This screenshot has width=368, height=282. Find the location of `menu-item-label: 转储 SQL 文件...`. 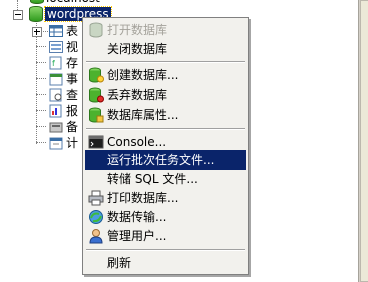

menu-item-label: 转储 SQL 文件... is located at coordinates (152, 179).